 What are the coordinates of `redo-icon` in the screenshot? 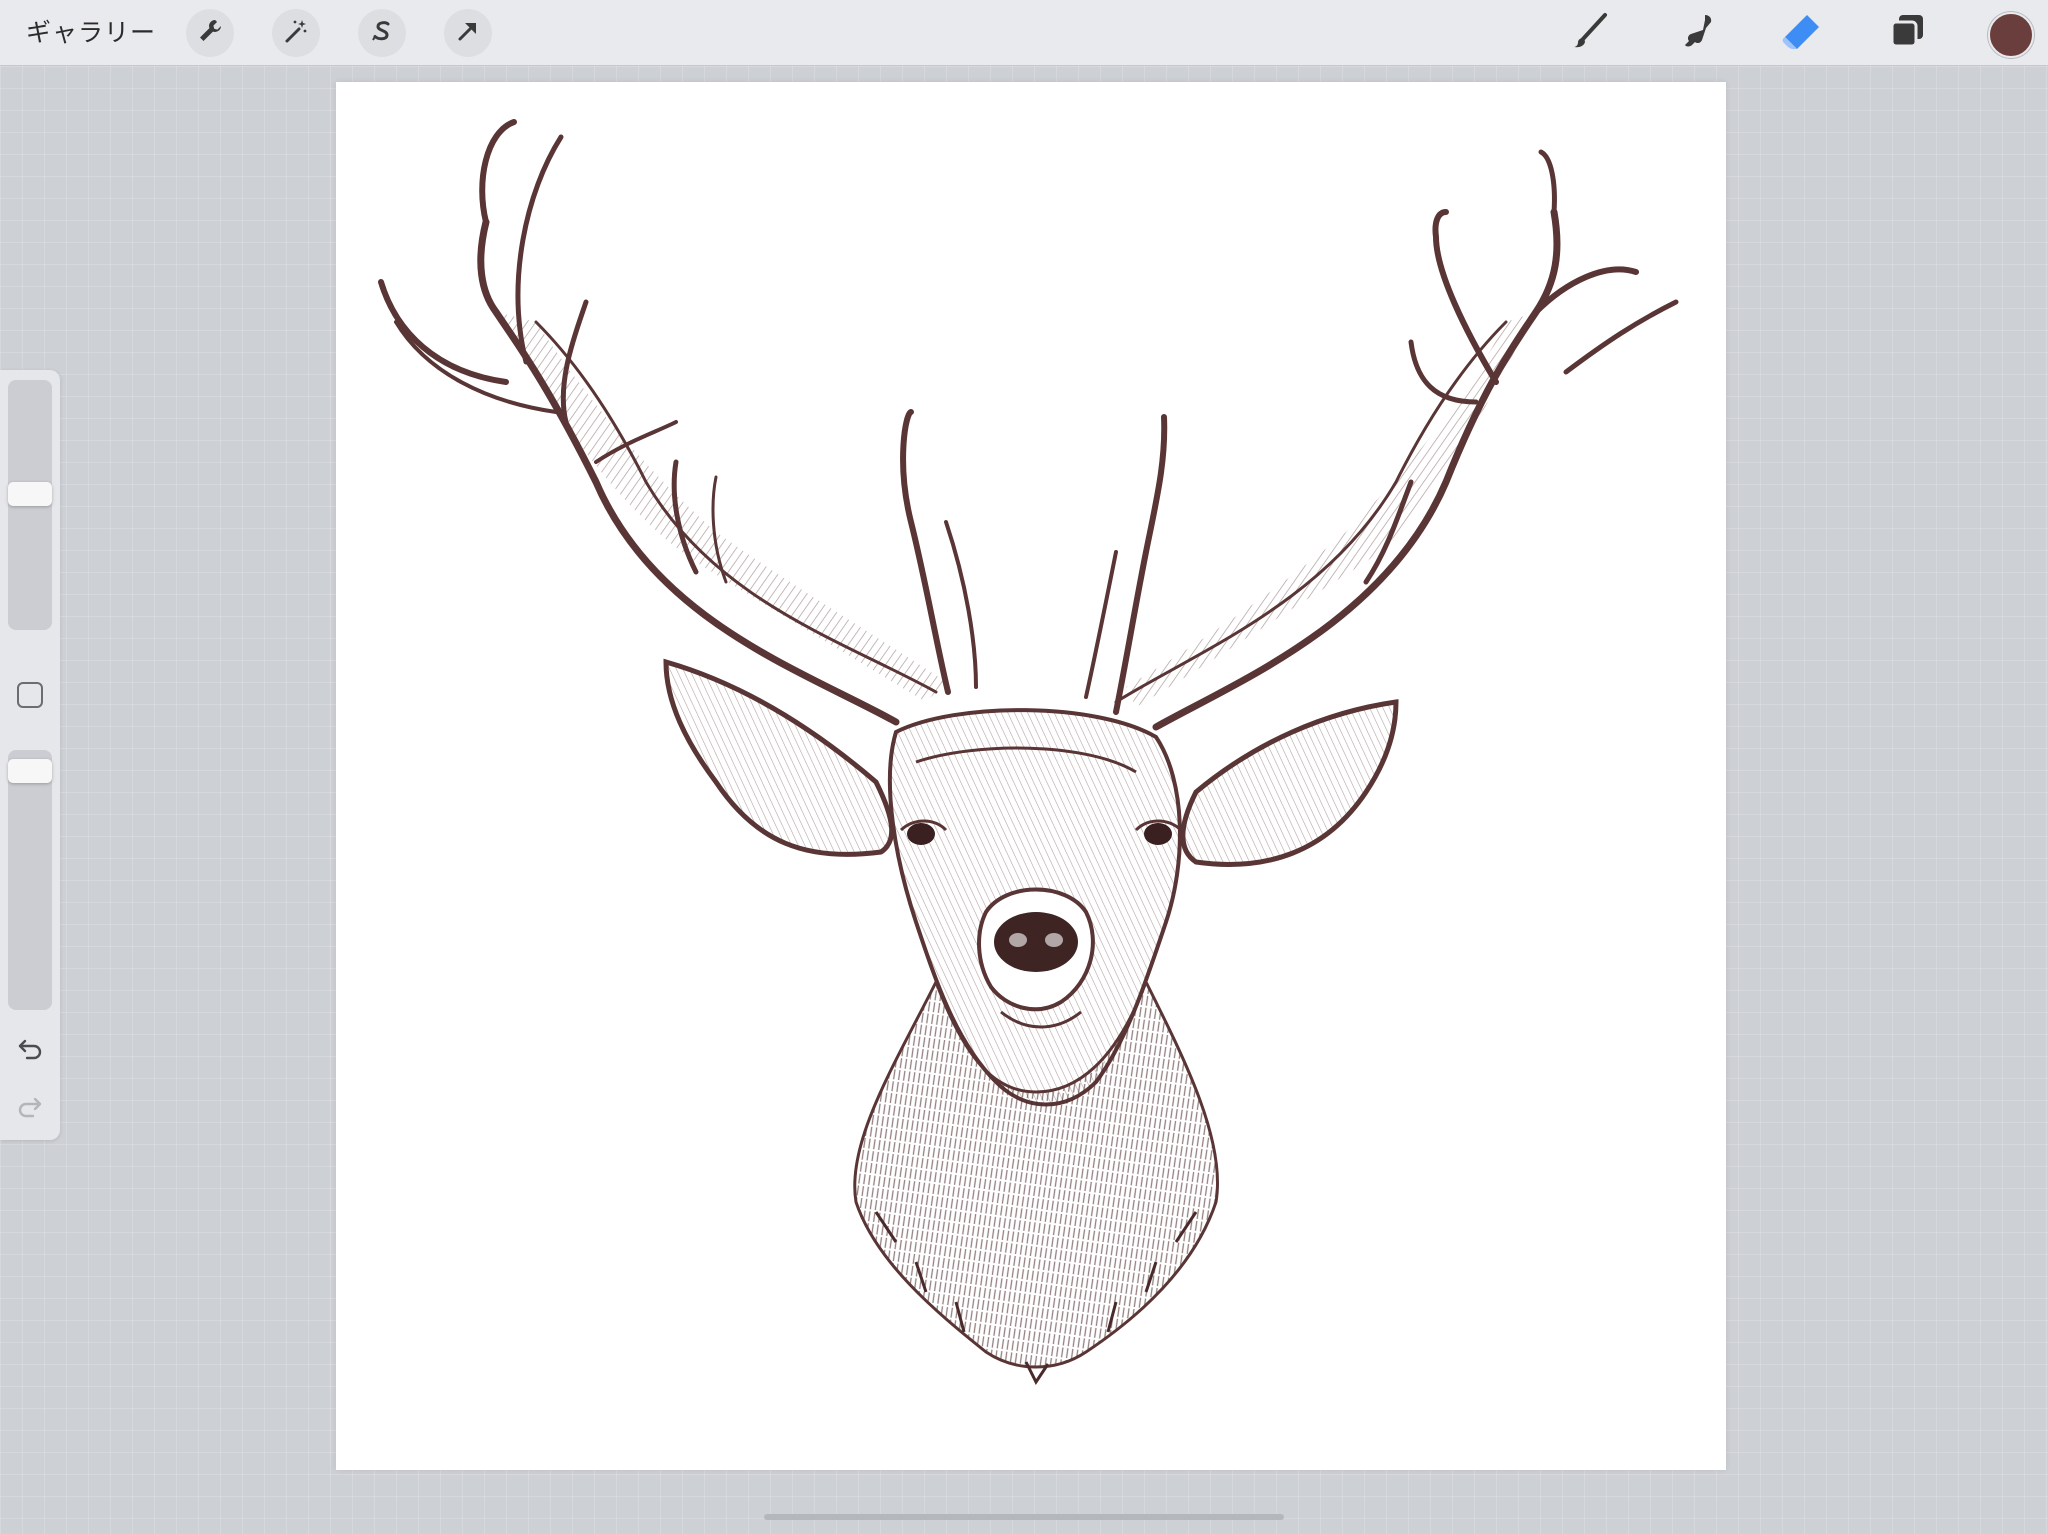 It's located at (30, 1108).